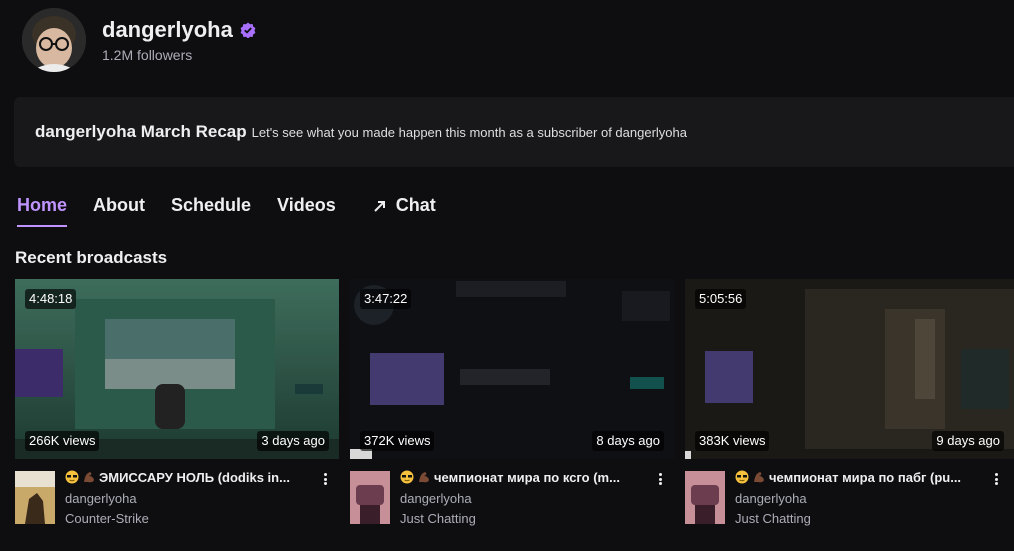 Image resolution: width=1014 pixels, height=551 pixels. Describe the element at coordinates (119, 205) in the screenshot. I see `tab-about: About` at that location.